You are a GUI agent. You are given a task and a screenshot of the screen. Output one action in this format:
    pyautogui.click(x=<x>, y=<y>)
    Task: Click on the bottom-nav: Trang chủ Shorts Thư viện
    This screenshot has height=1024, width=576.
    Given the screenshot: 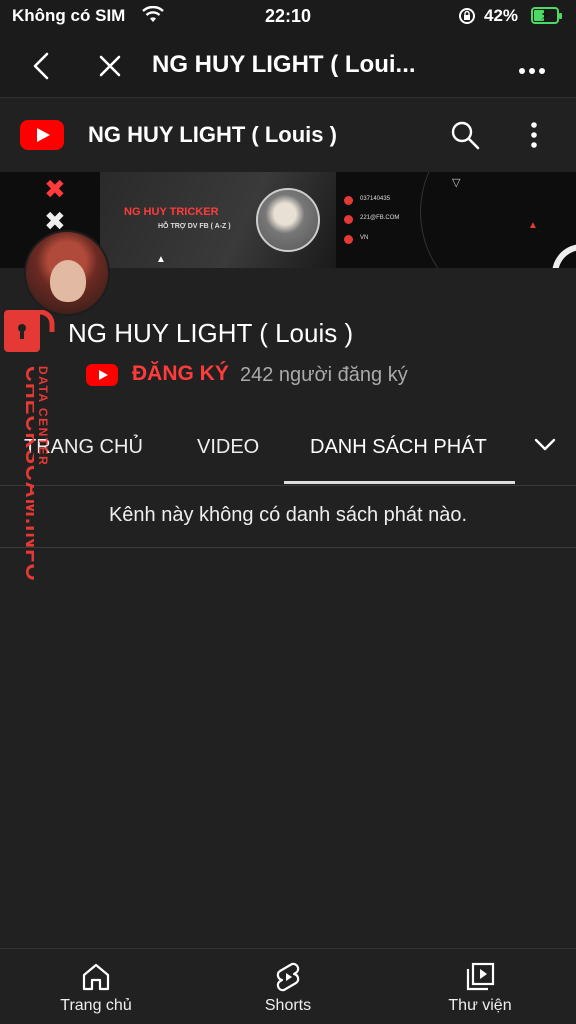 What is the action you would take?
    pyautogui.click(x=288, y=986)
    